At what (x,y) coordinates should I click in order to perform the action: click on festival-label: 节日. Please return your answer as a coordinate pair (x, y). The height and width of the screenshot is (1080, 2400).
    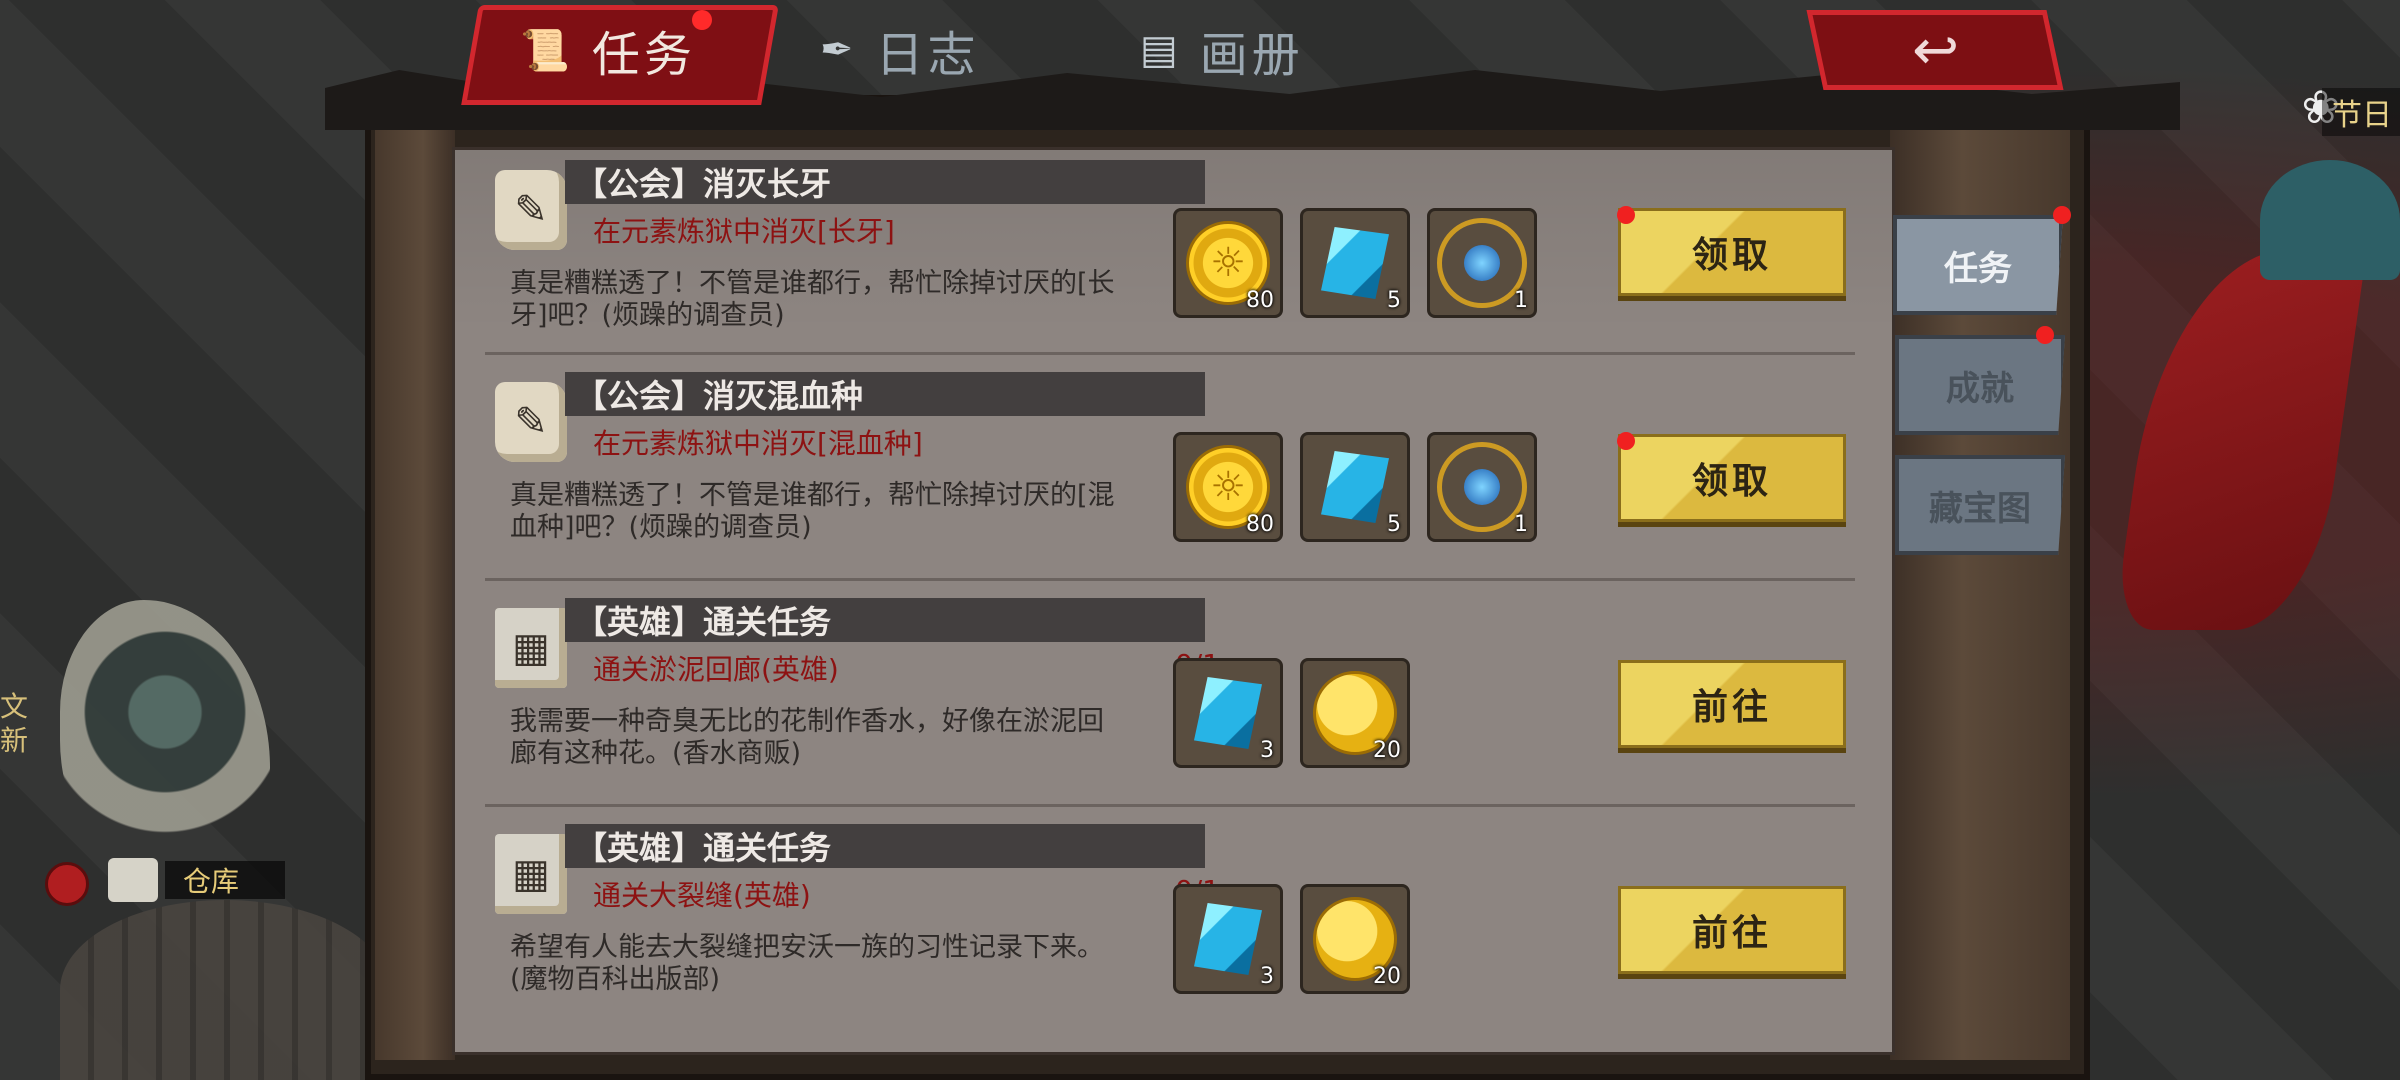
    Looking at the image, I should click on (2361, 112).